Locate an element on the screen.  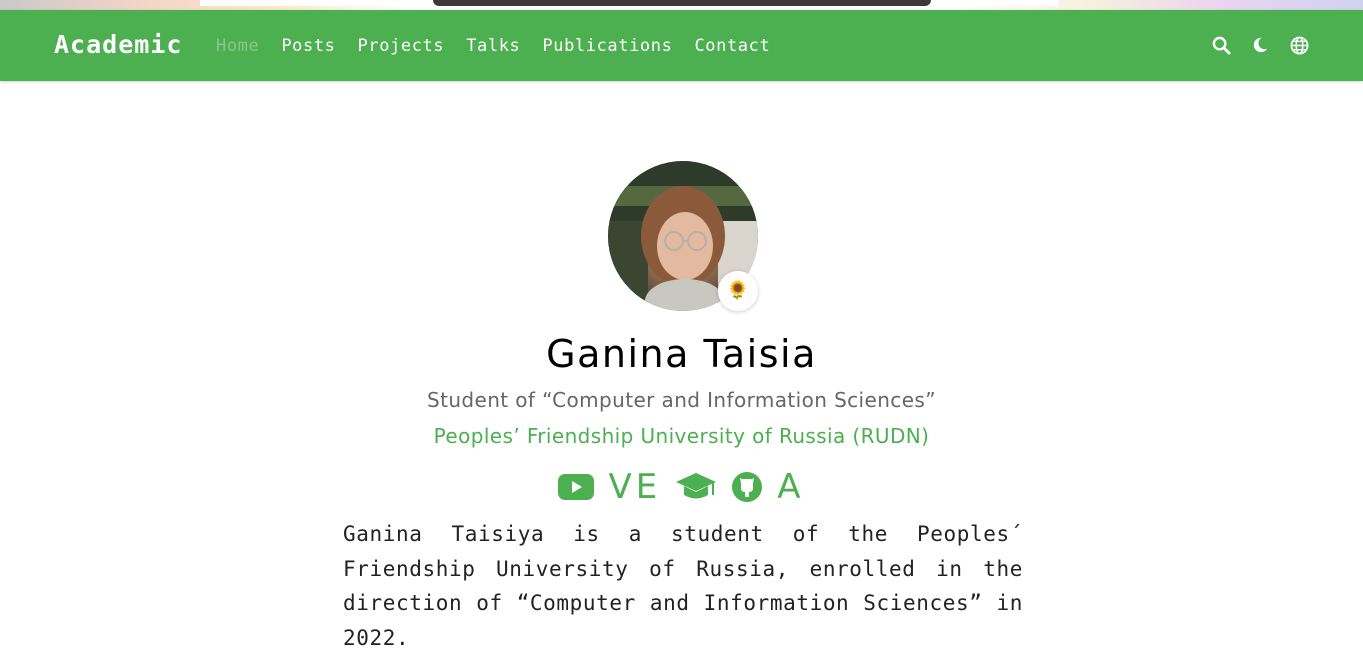
nav-icons is located at coordinates (1260, 45).